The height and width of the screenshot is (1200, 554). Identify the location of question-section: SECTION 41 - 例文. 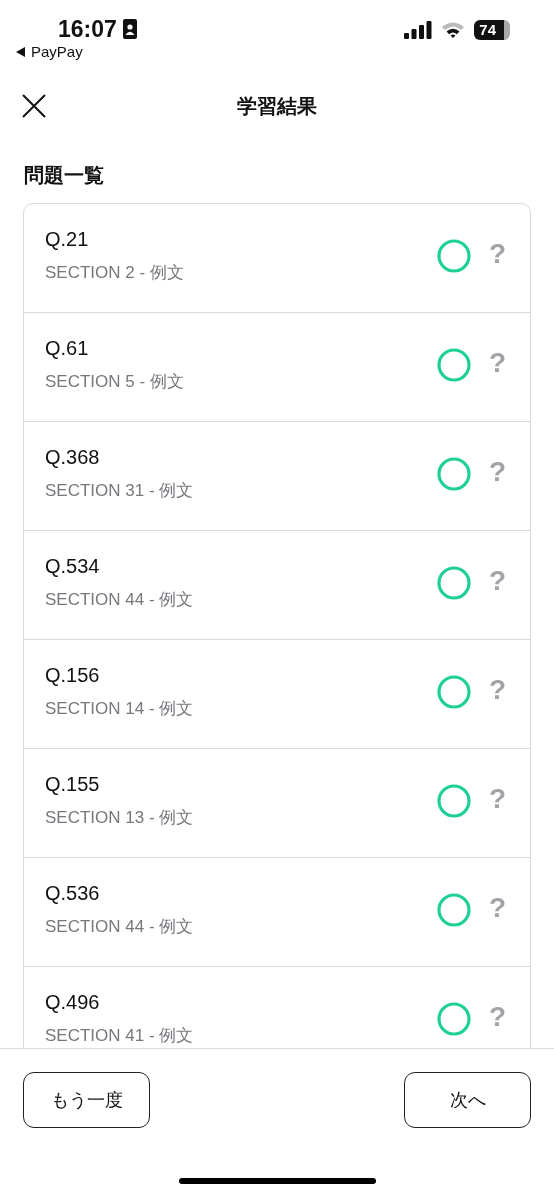
(119, 1035).